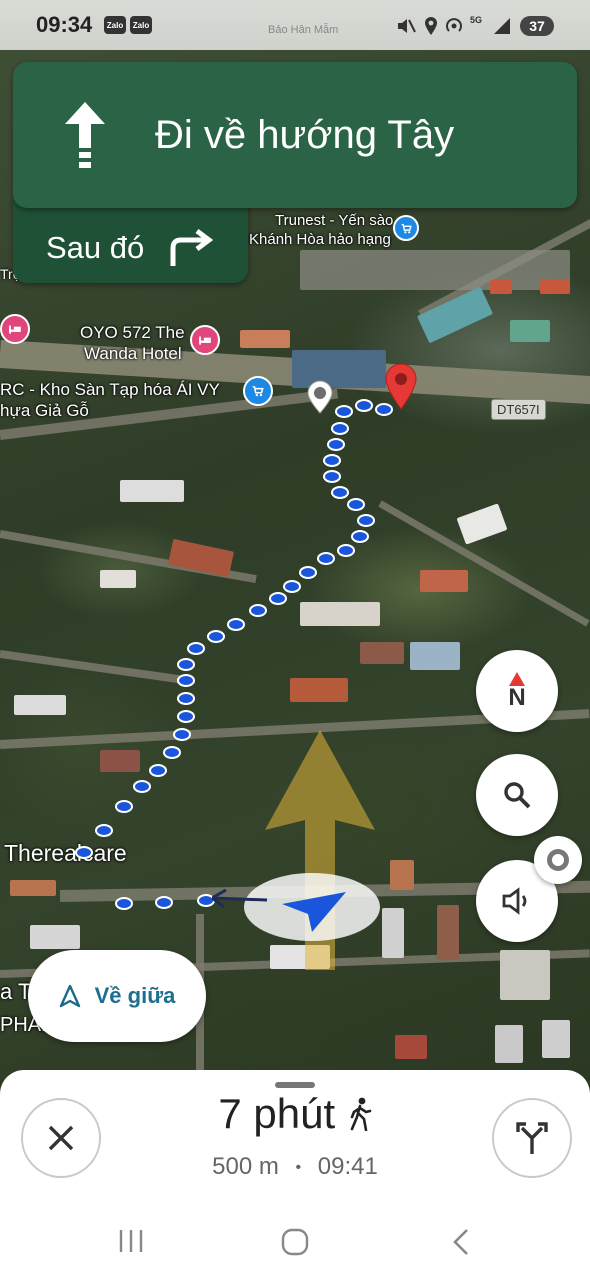 The image size is (590, 1280). What do you see at coordinates (454, 25) in the screenshot?
I see `hotspot-icon` at bounding box center [454, 25].